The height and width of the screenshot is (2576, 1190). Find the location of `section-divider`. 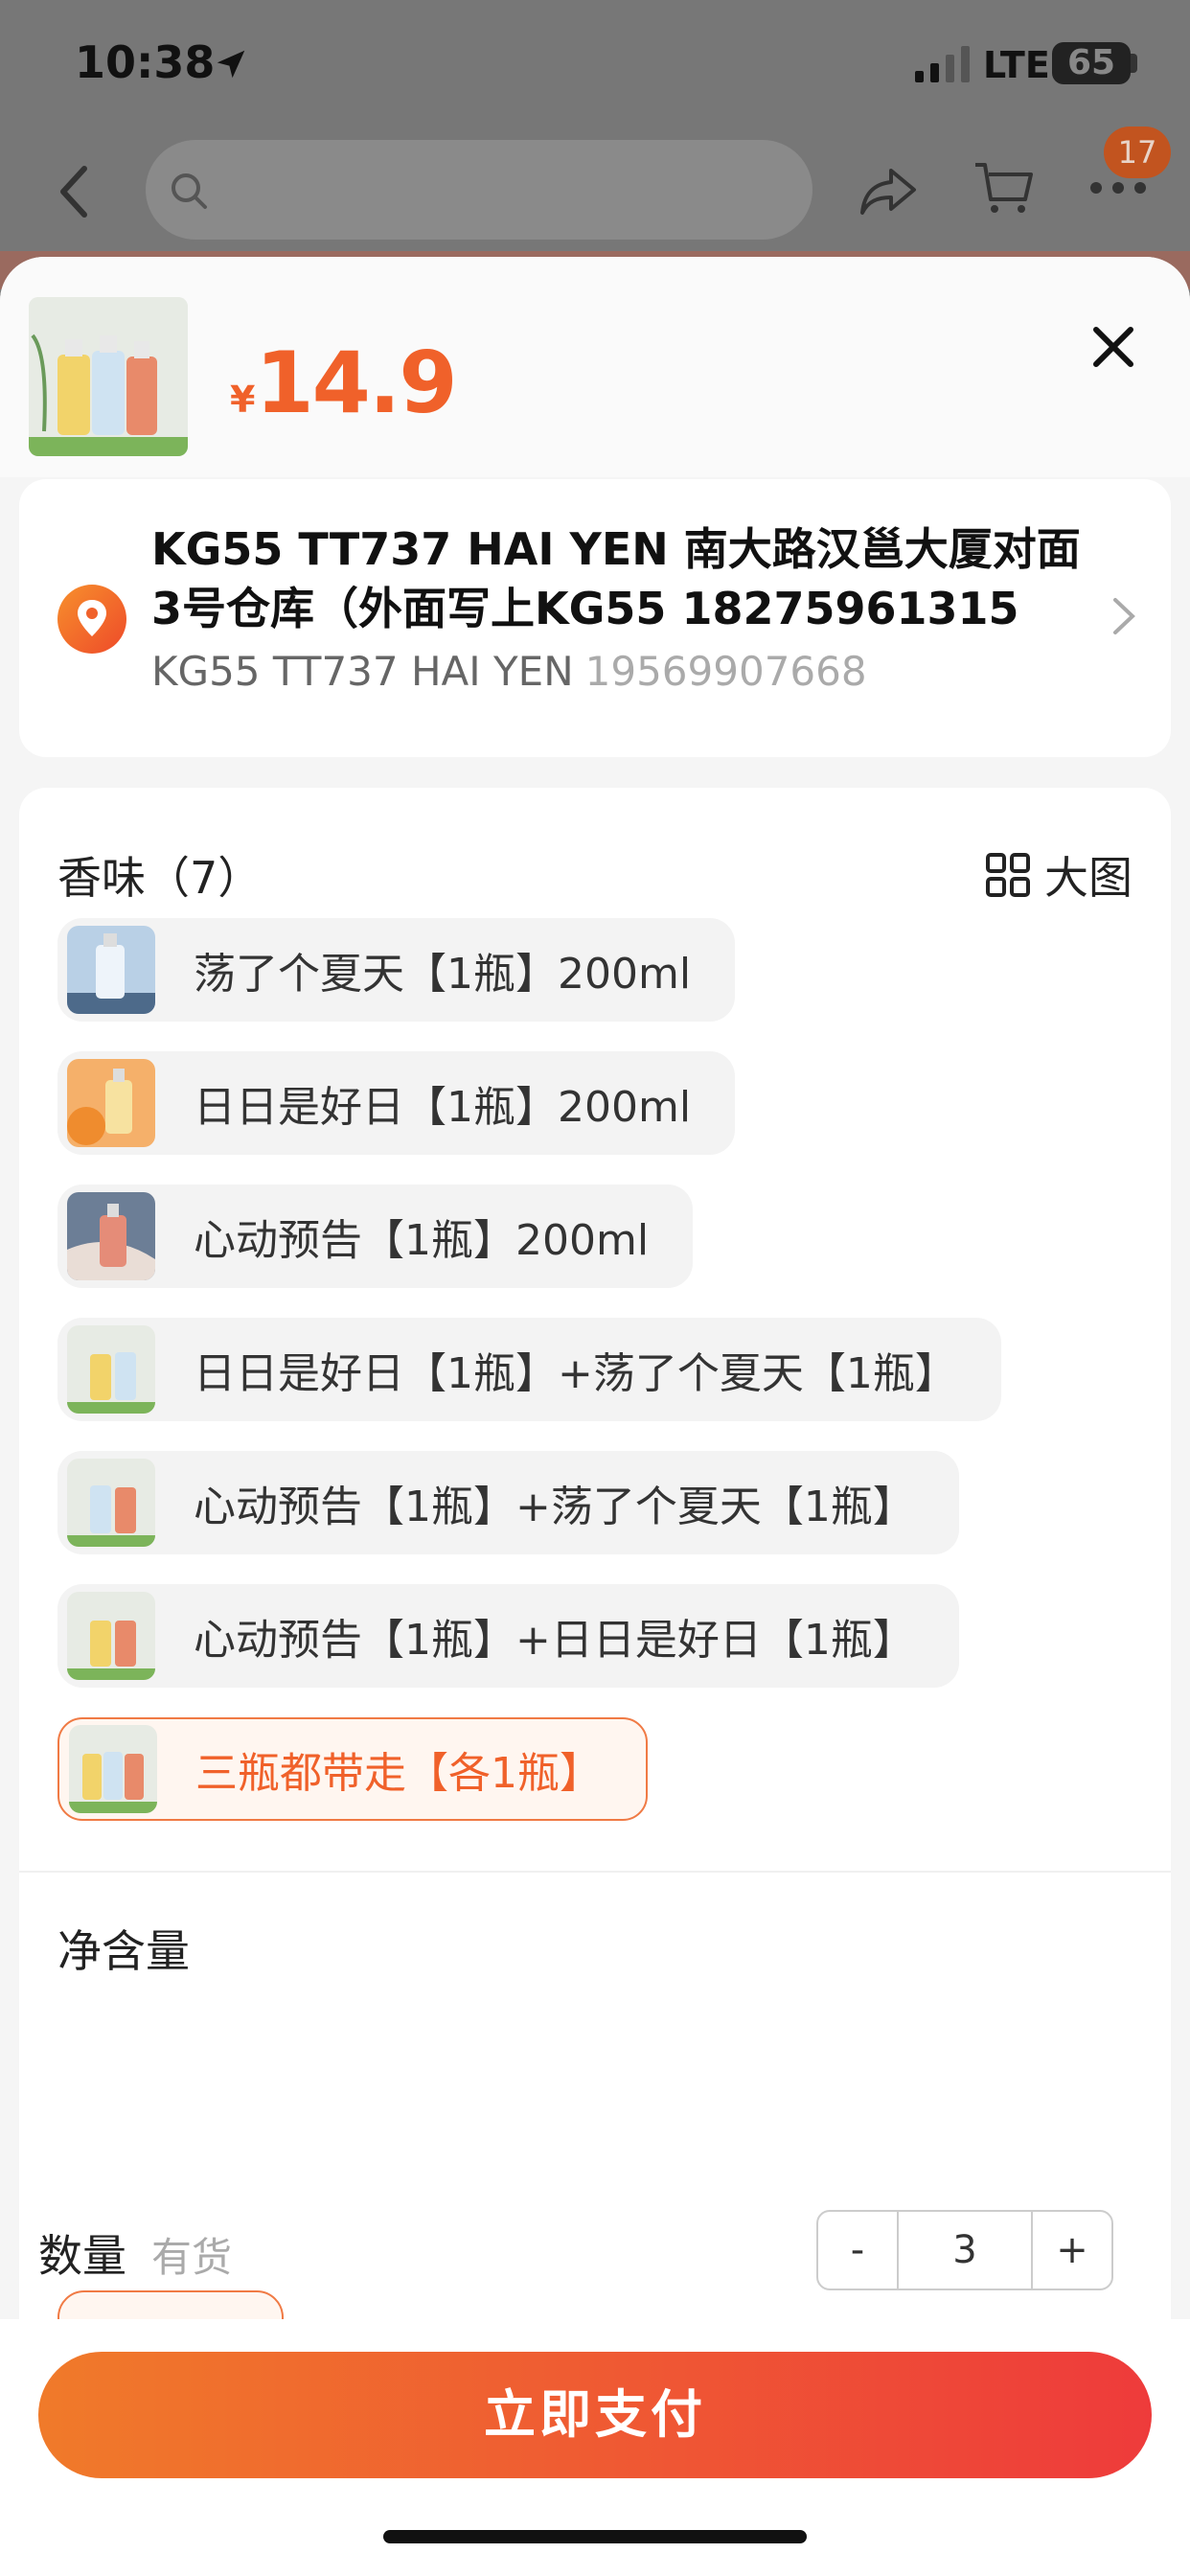

section-divider is located at coordinates (595, 1872).